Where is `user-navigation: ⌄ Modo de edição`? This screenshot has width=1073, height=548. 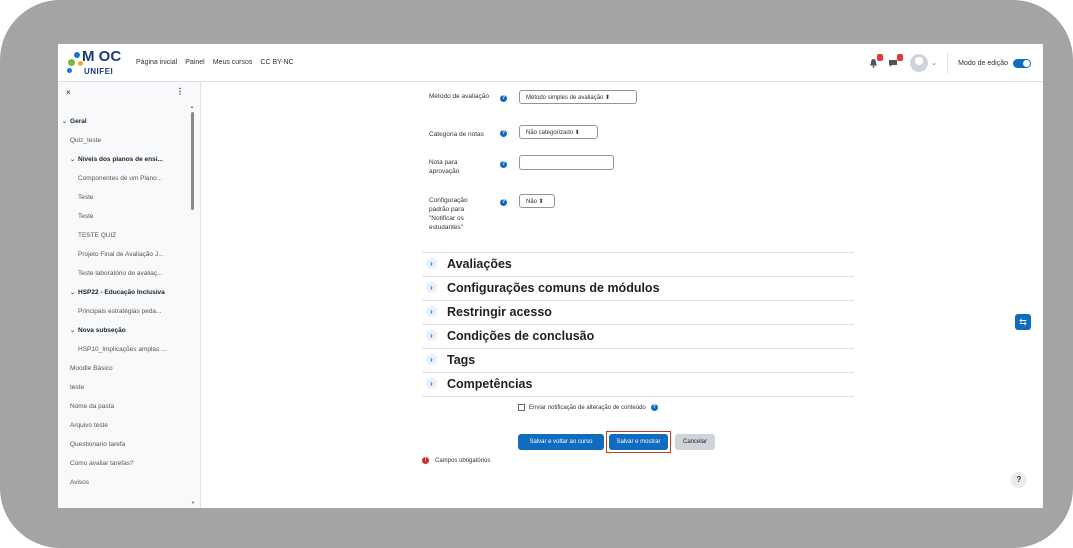 user-navigation: ⌄ Modo de edição is located at coordinates (945, 63).